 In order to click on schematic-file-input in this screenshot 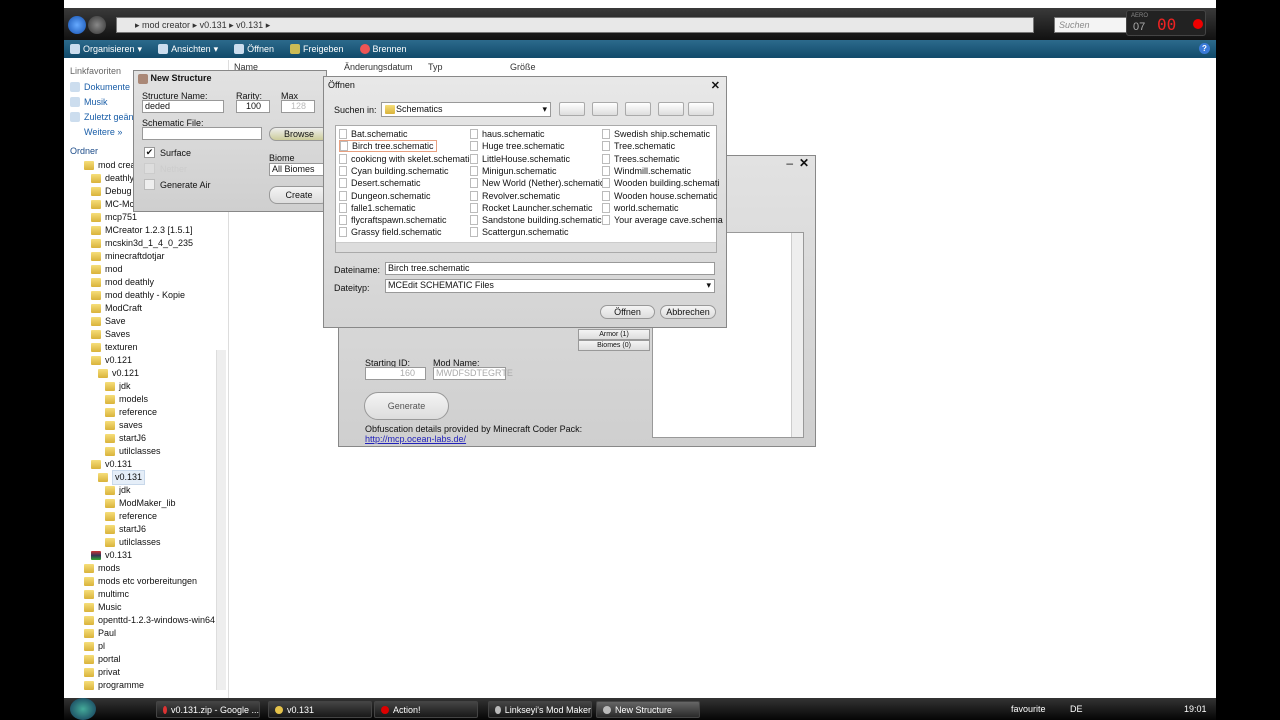, I will do `click(202, 133)`.